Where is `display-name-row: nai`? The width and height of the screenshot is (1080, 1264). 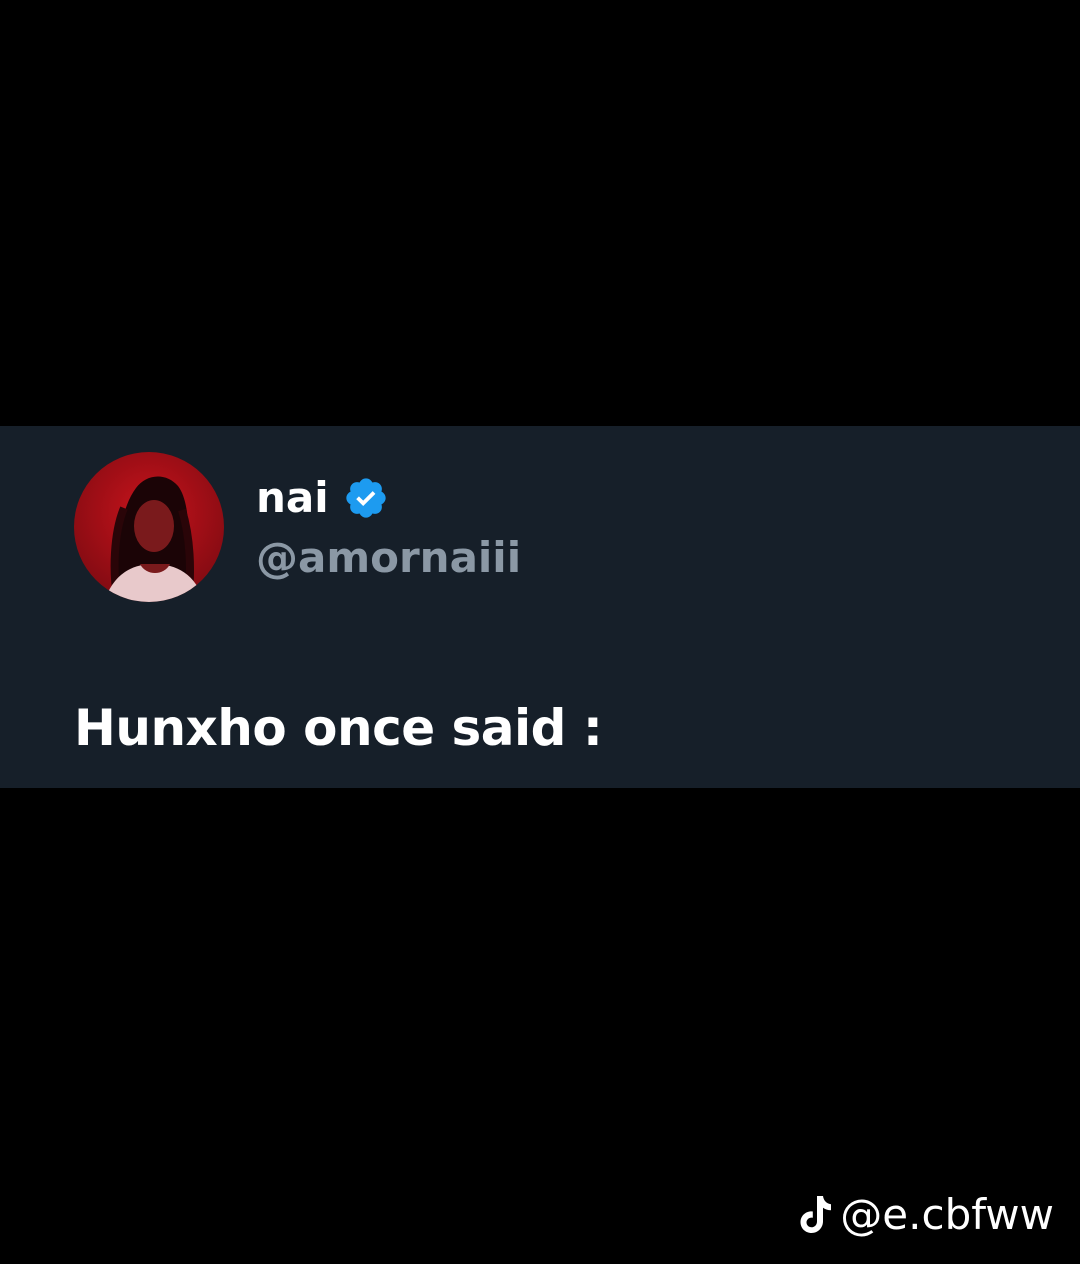 display-name-row: nai is located at coordinates (322, 498).